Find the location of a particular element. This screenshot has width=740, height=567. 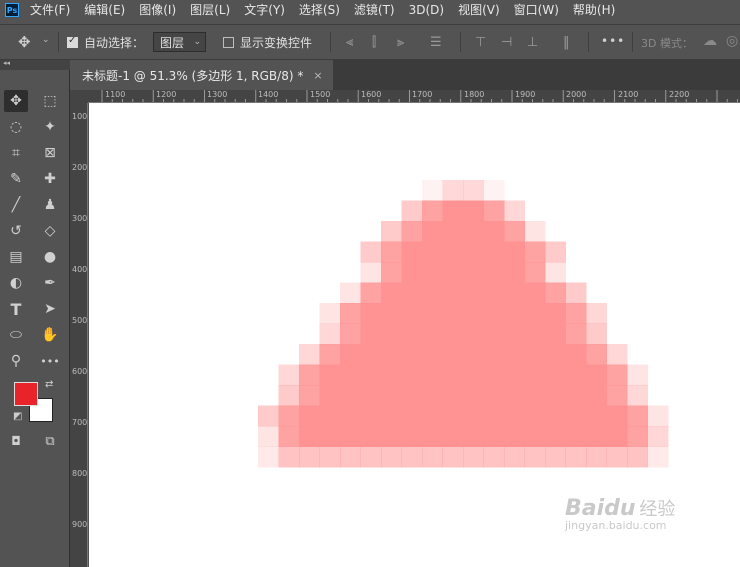

menu-file: 文件(F) is located at coordinates (50, 10).